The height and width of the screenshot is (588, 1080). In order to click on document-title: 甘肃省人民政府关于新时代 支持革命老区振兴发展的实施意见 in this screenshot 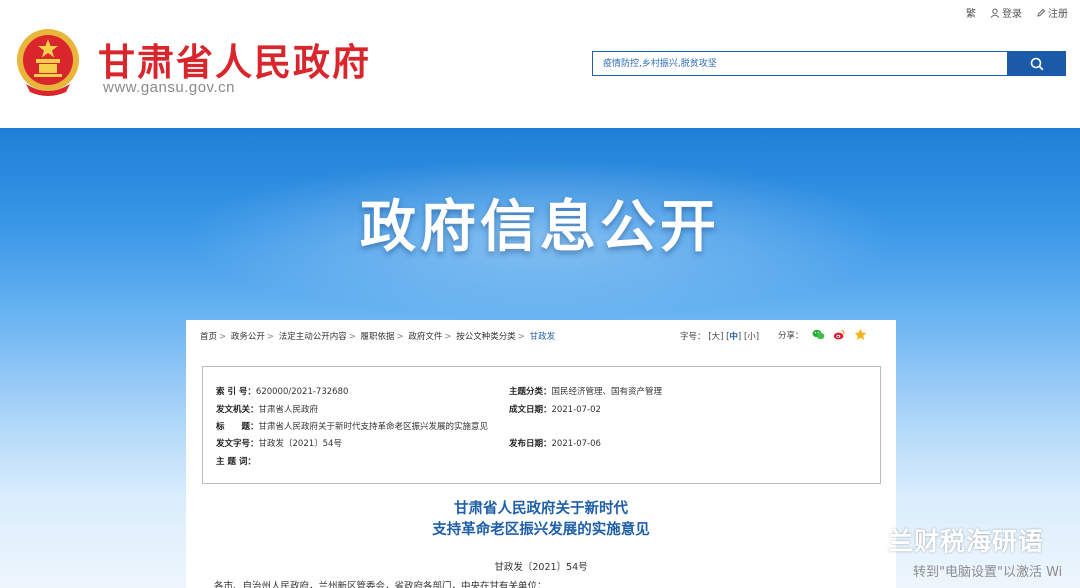, I will do `click(541, 520)`.